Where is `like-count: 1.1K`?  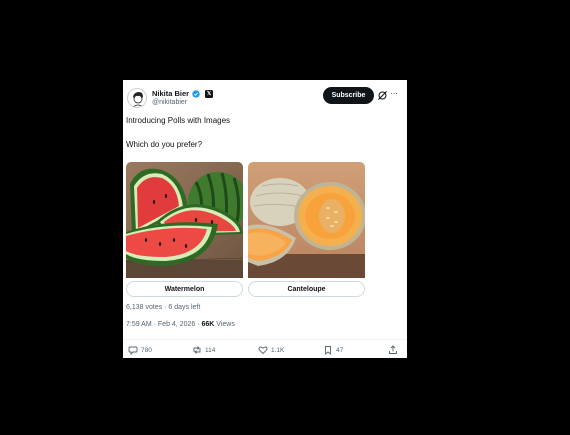
like-count: 1.1K is located at coordinates (278, 350).